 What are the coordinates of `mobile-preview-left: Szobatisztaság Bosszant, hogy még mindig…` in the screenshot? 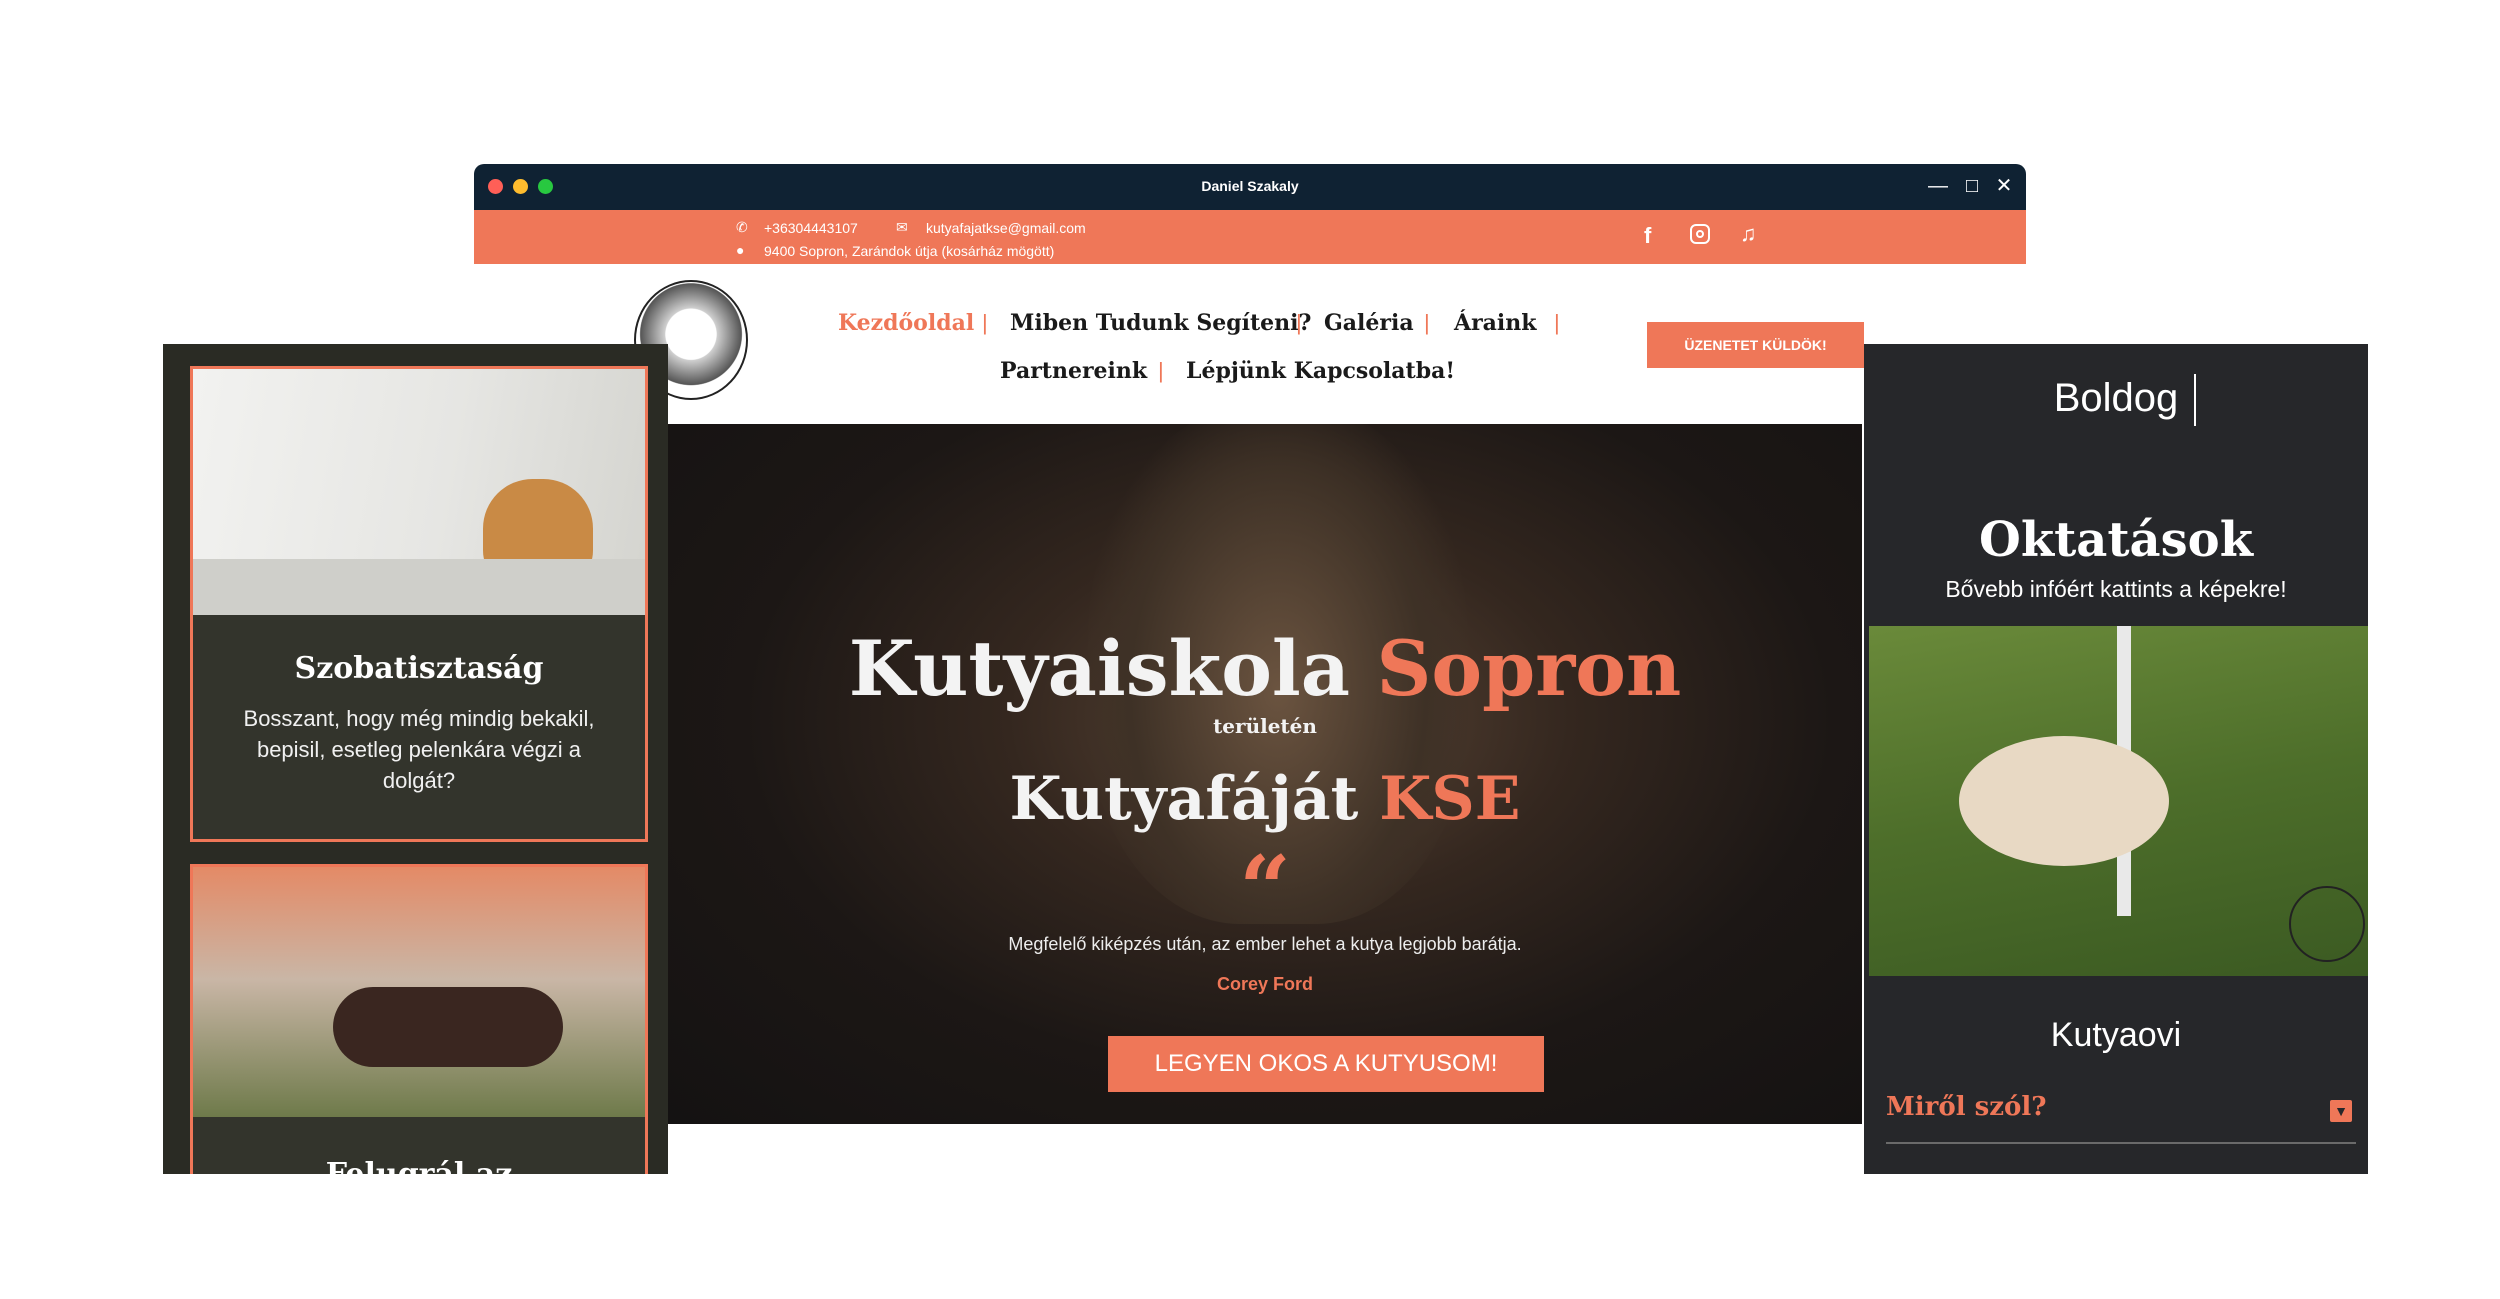 It's located at (415, 759).